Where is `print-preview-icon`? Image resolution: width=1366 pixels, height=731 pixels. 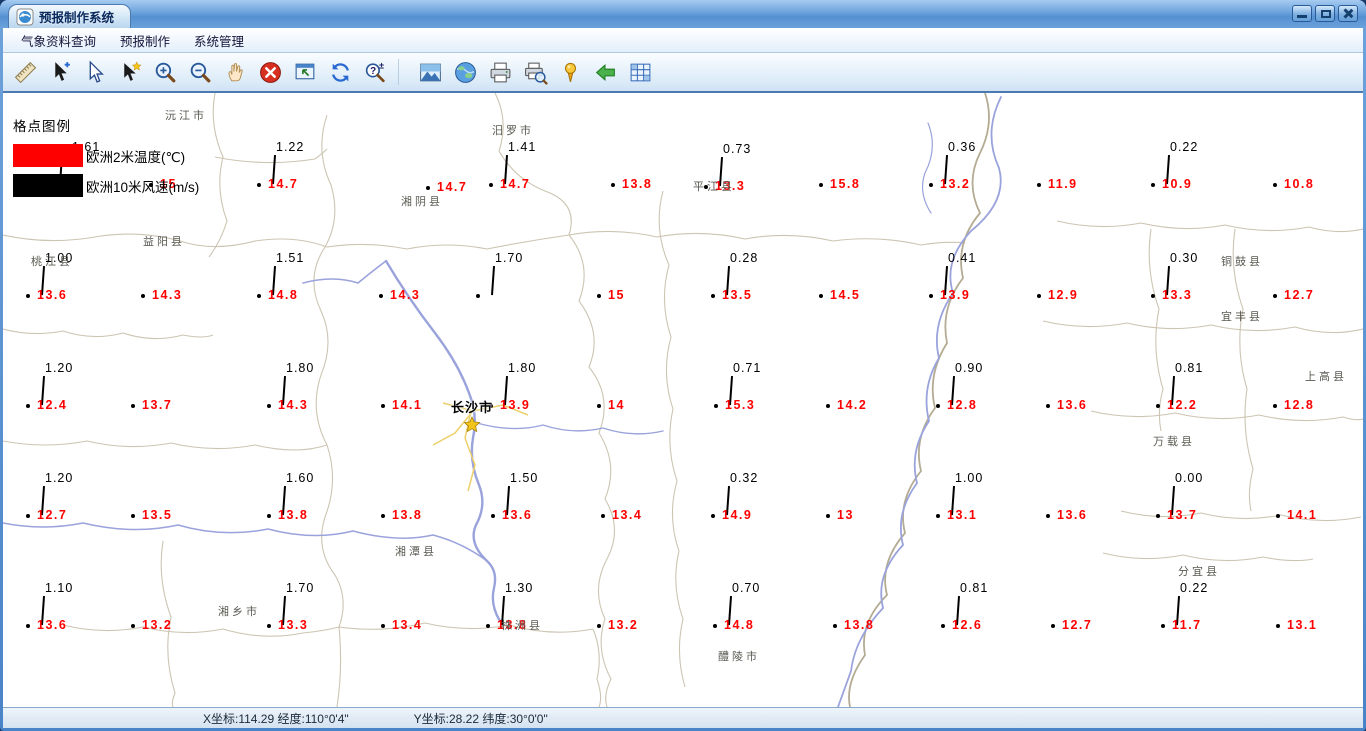 print-preview-icon is located at coordinates (536, 73).